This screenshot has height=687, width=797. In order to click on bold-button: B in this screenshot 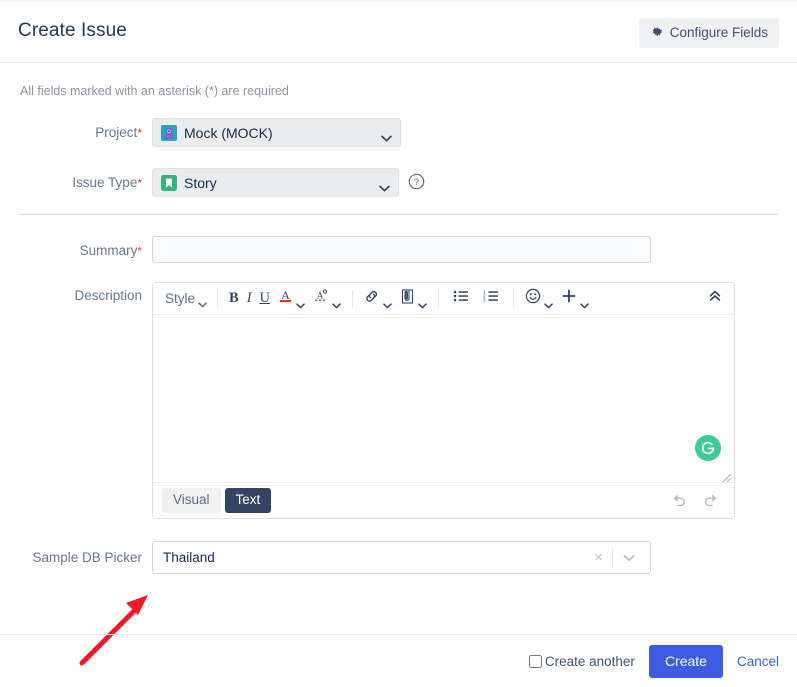, I will do `click(234, 299)`.